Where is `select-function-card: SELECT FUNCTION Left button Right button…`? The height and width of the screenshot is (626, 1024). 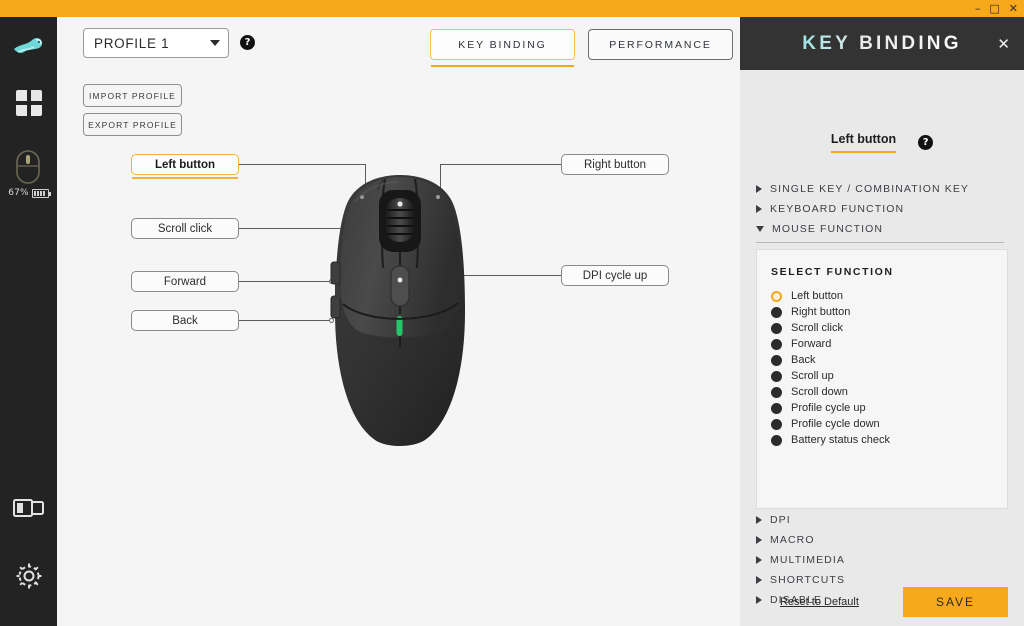
select-function-card: SELECT FUNCTION Left button Right button… is located at coordinates (882, 379).